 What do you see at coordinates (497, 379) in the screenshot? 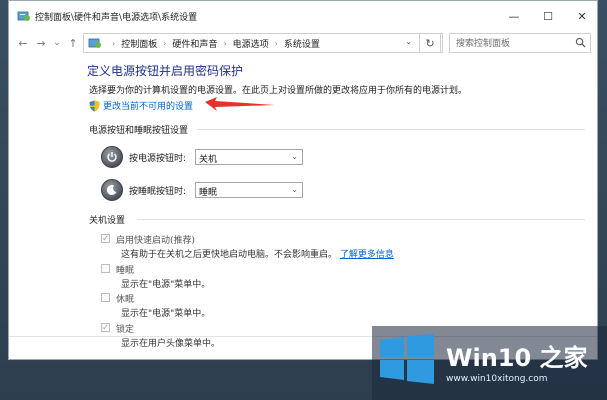
I see `watermark-url: www.win10xitong.com` at bounding box center [497, 379].